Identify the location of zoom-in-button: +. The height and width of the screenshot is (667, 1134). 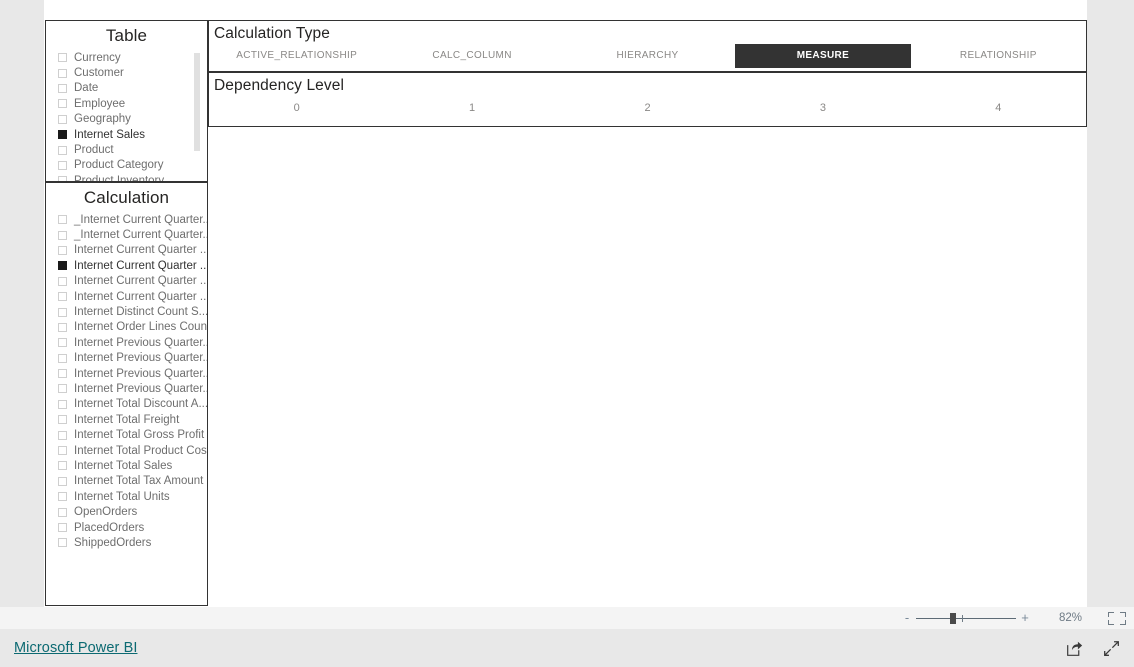
(1025, 617).